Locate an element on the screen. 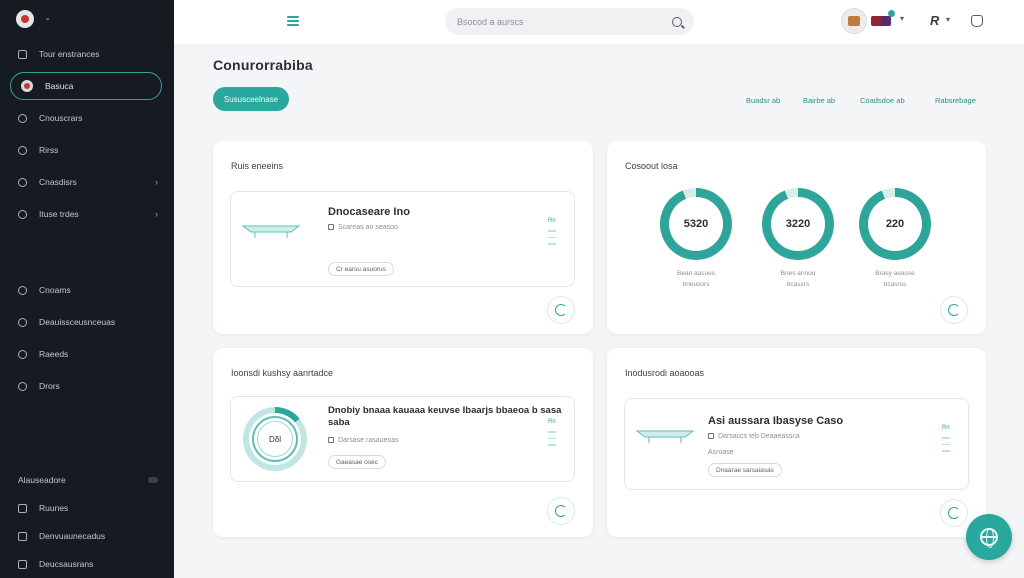  primary-action-button: Sususceelnase is located at coordinates (251, 99).